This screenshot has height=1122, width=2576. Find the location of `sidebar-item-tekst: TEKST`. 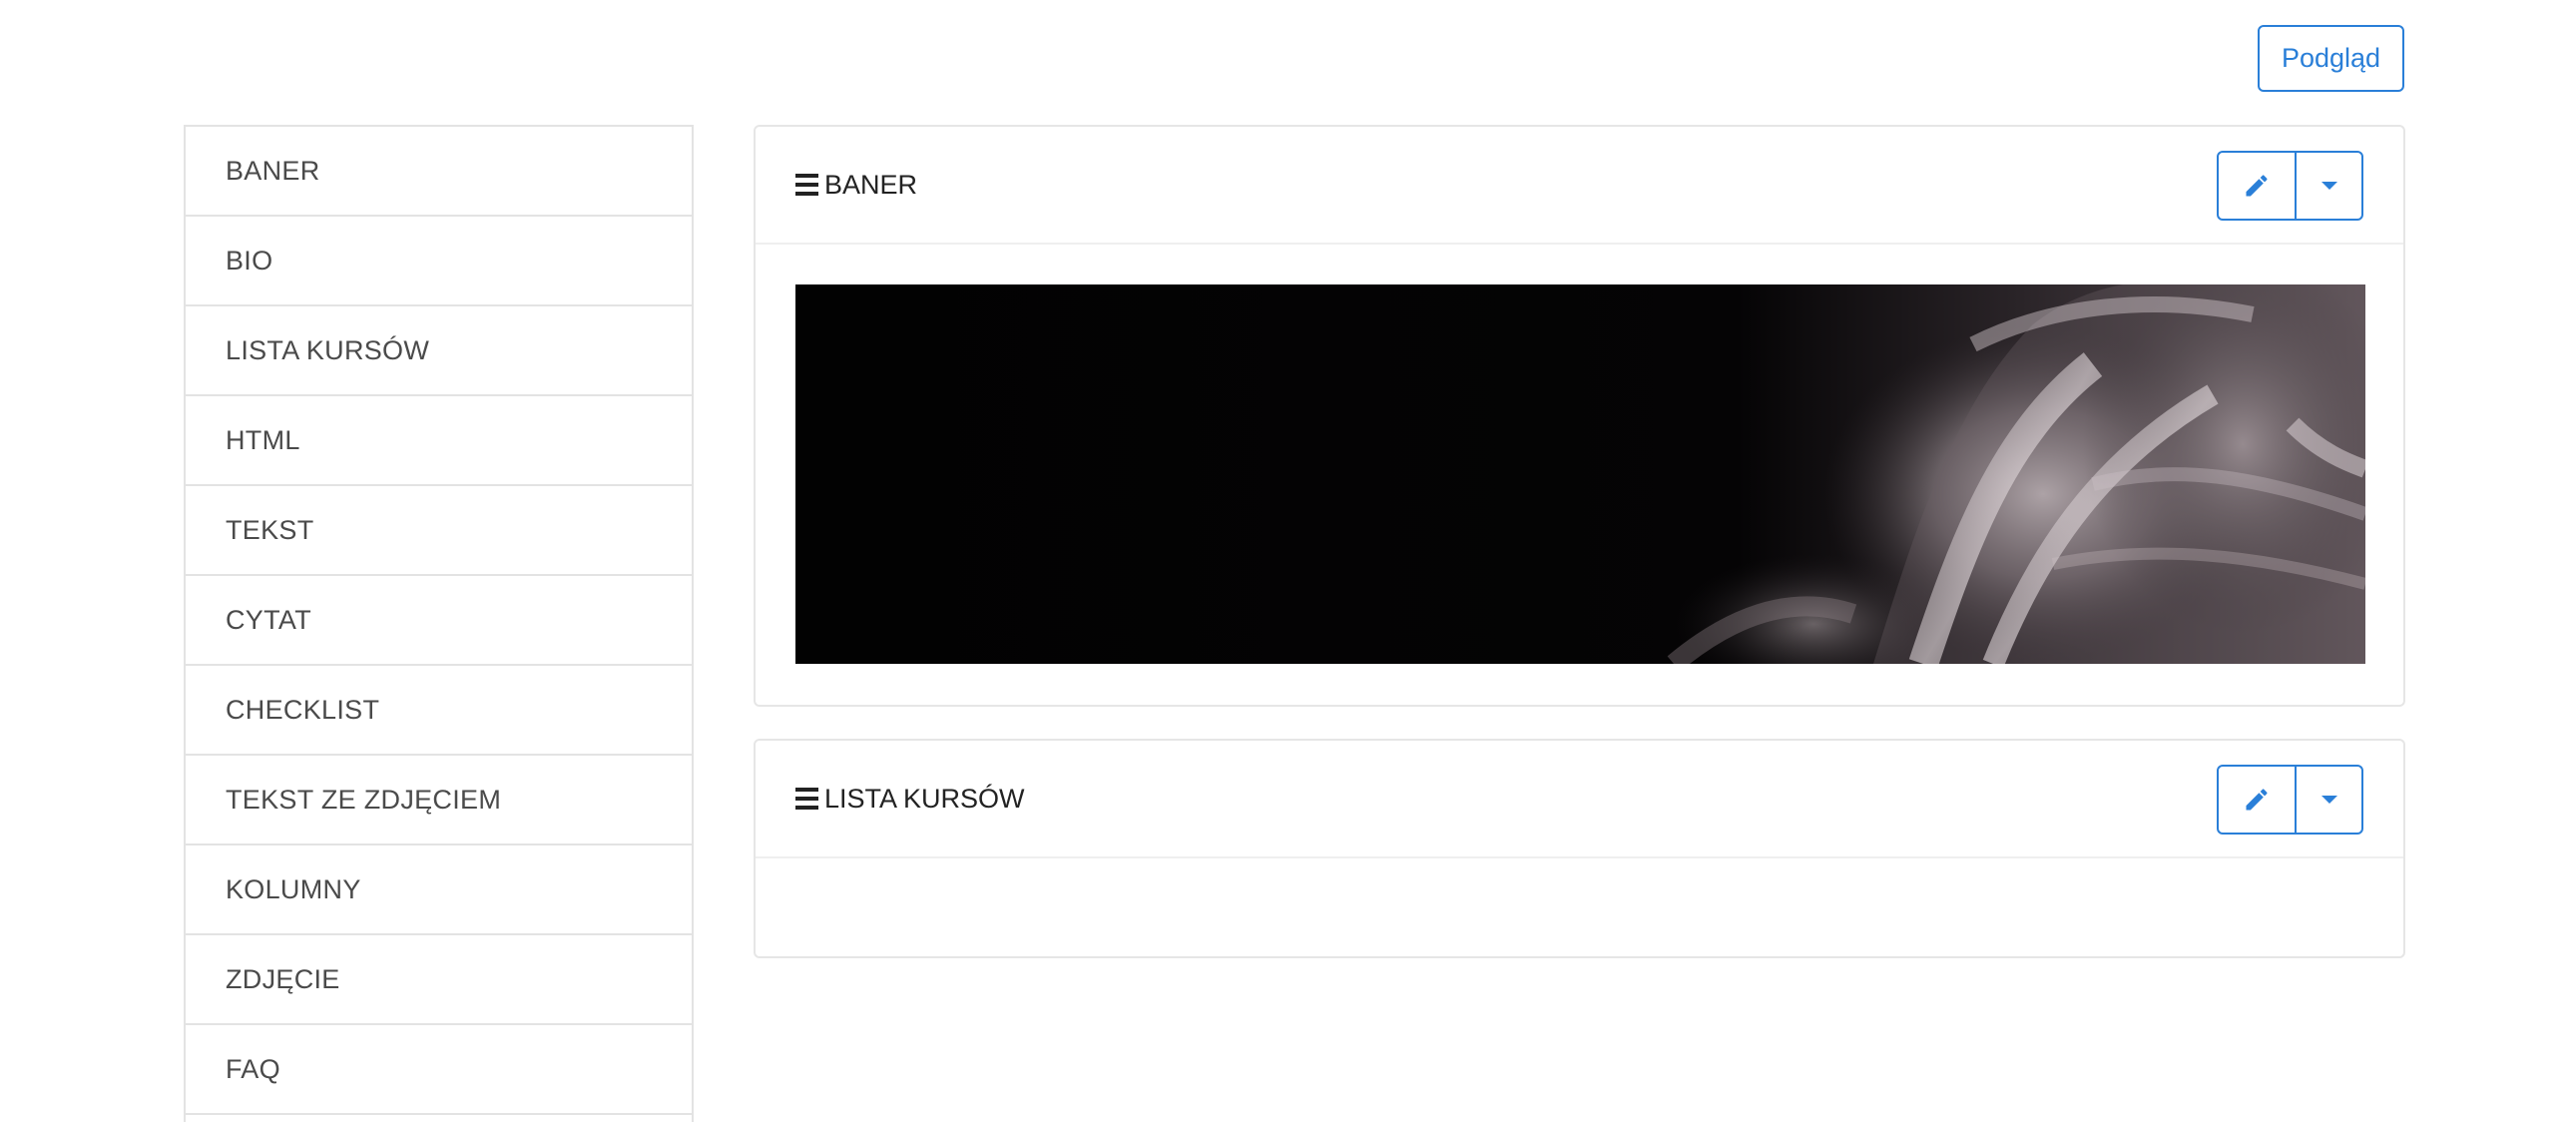

sidebar-item-tekst: TEKST is located at coordinates (439, 531).